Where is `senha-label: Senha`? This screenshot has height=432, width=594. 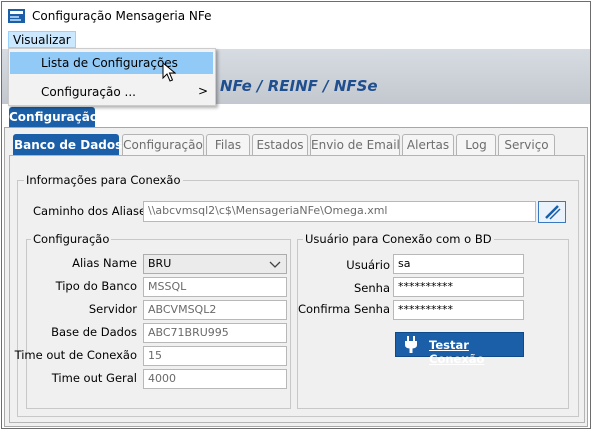 senha-label: Senha is located at coordinates (372, 288).